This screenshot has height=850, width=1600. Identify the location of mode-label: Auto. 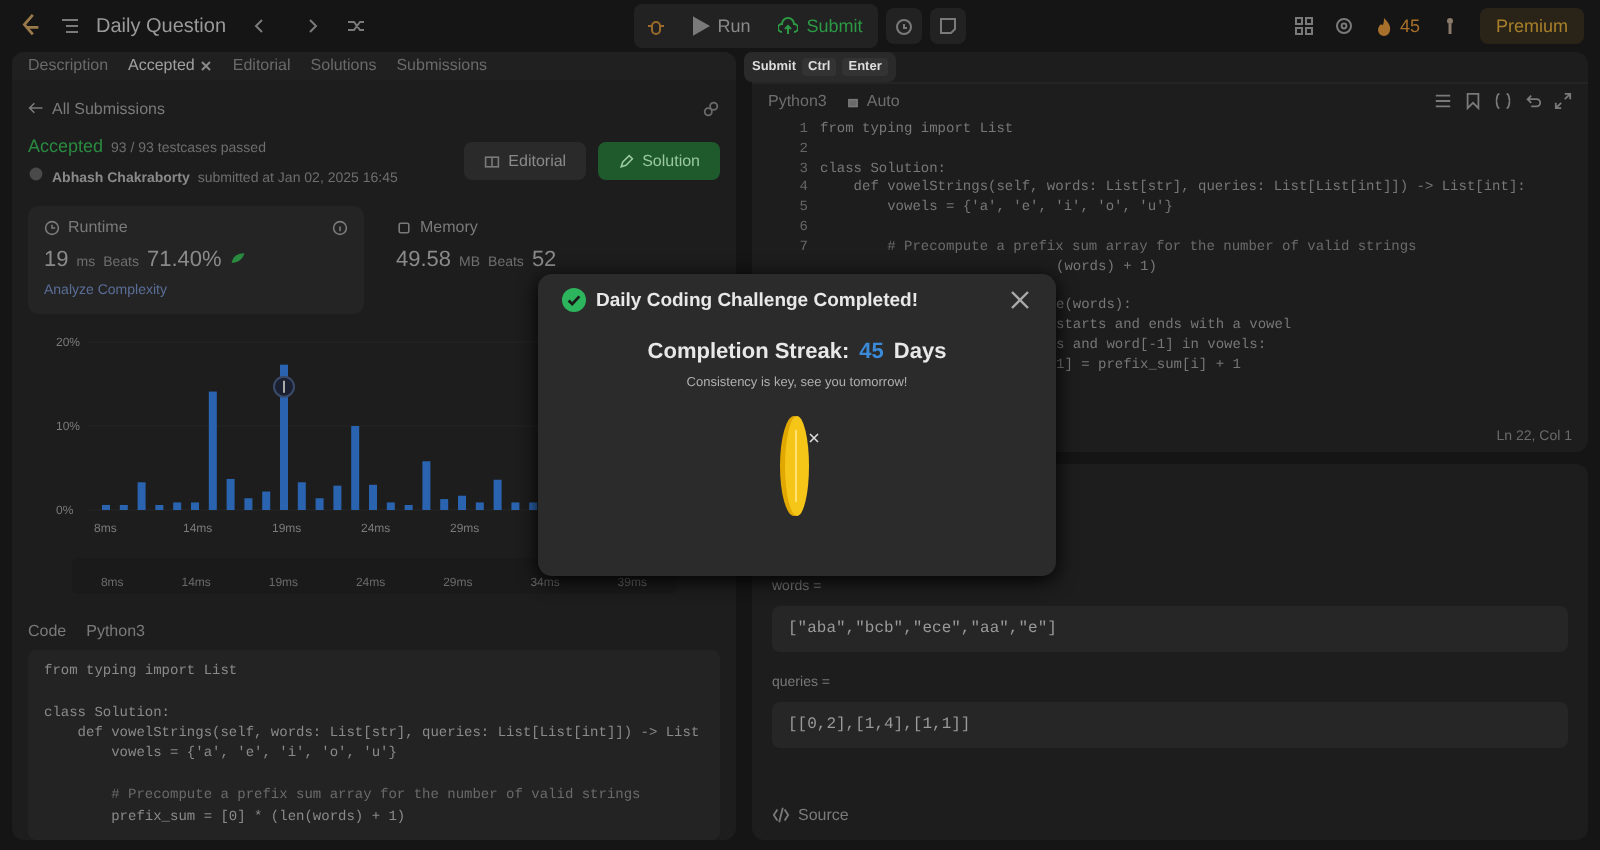
(883, 100).